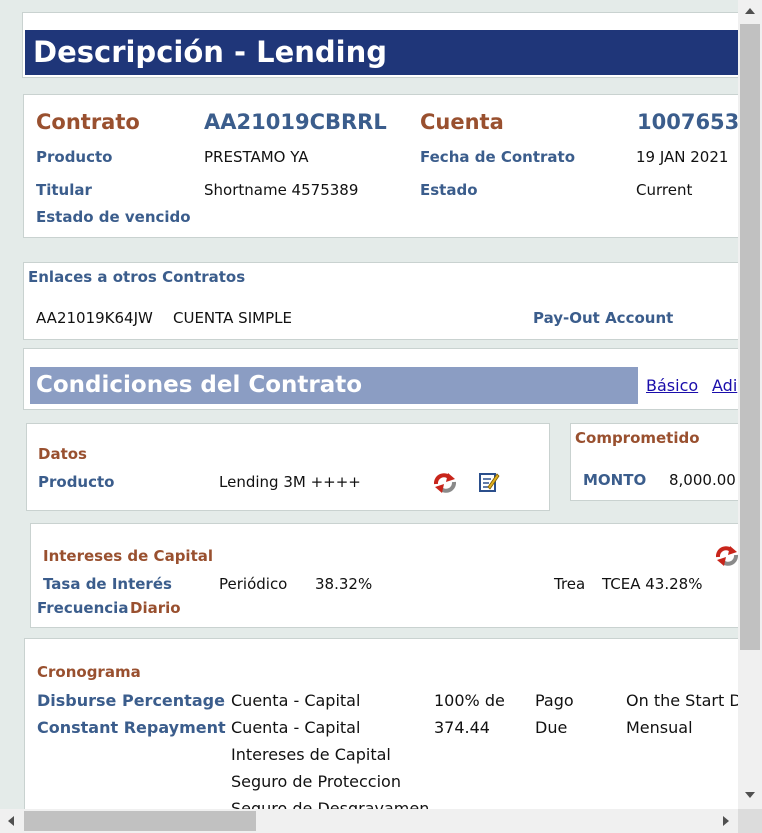 The width and height of the screenshot is (762, 833). What do you see at coordinates (615, 480) in the screenshot?
I see `monto-label: MONTO` at bounding box center [615, 480].